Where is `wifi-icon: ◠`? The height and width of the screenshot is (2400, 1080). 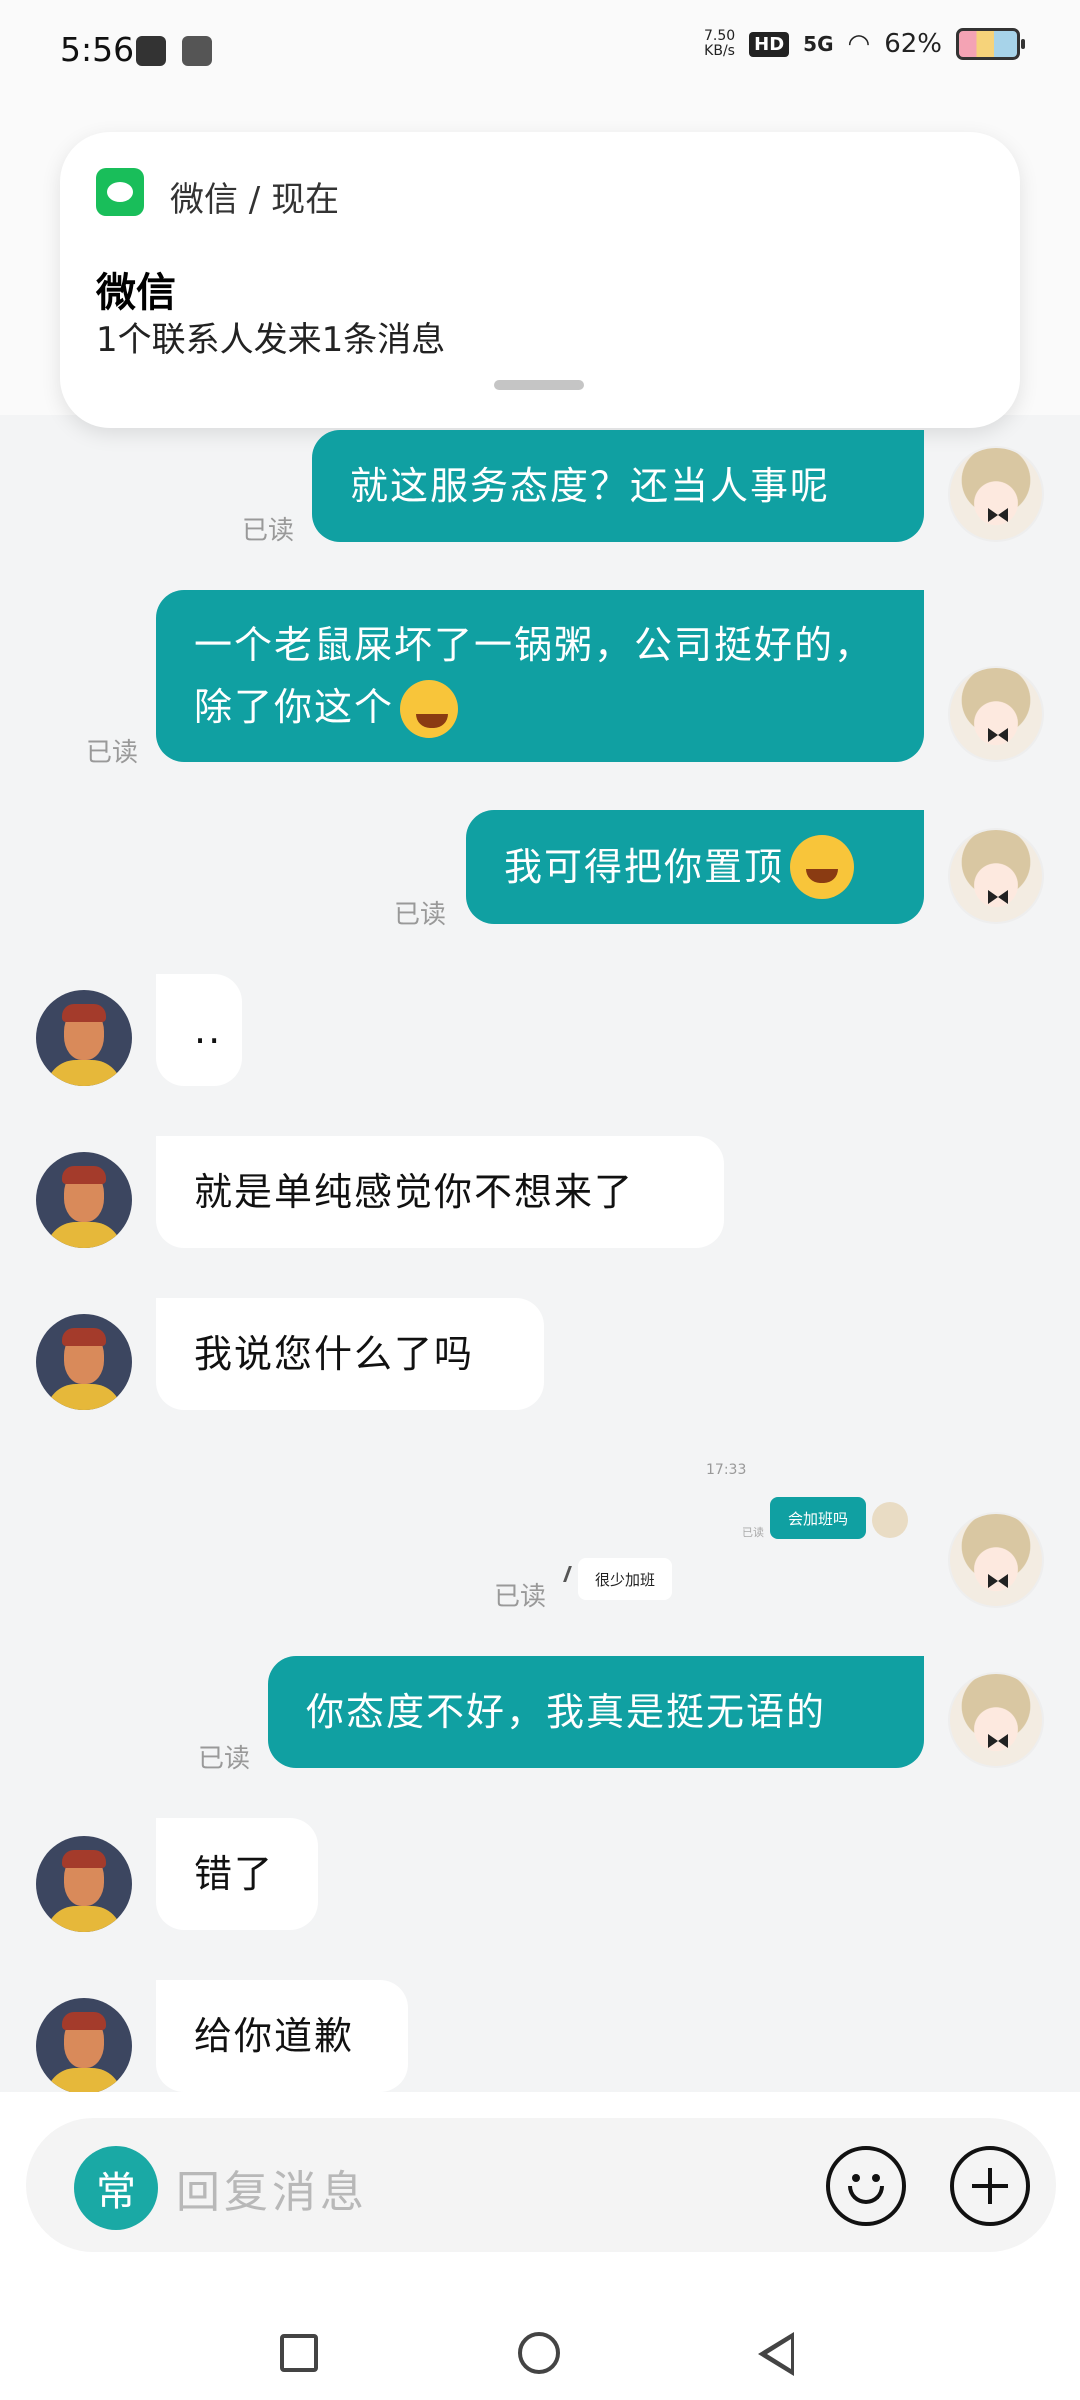 wifi-icon: ◠ is located at coordinates (859, 44).